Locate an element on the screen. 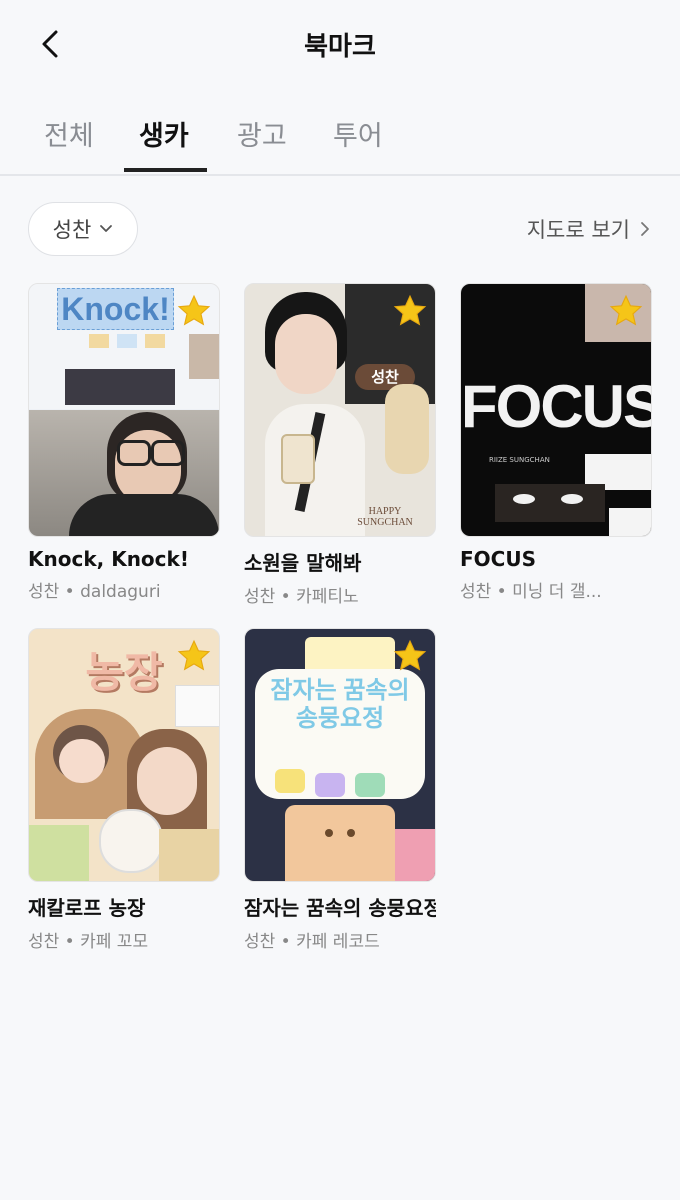 The width and height of the screenshot is (680, 1200). card-subtitle: 성찬 • 카페 레코드 is located at coordinates (312, 942).